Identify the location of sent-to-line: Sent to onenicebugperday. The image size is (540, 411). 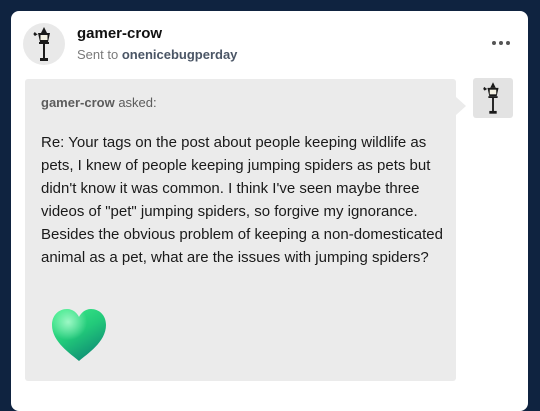
(157, 54).